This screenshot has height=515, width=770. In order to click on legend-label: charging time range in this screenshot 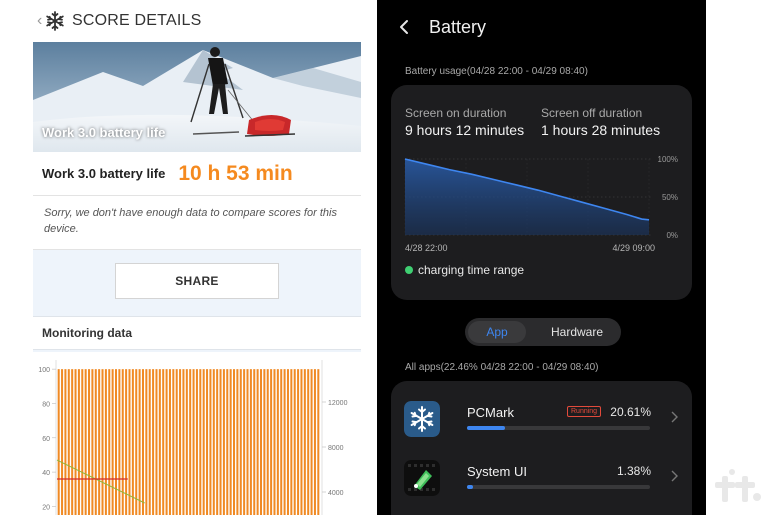, I will do `click(471, 270)`.